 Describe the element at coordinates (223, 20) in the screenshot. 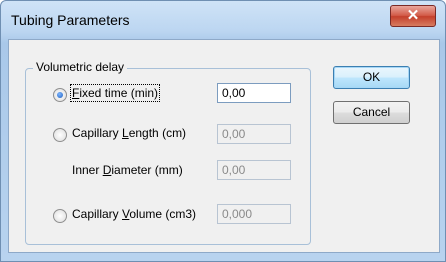

I see `title-bar: Tubing Parameters ✕` at that location.